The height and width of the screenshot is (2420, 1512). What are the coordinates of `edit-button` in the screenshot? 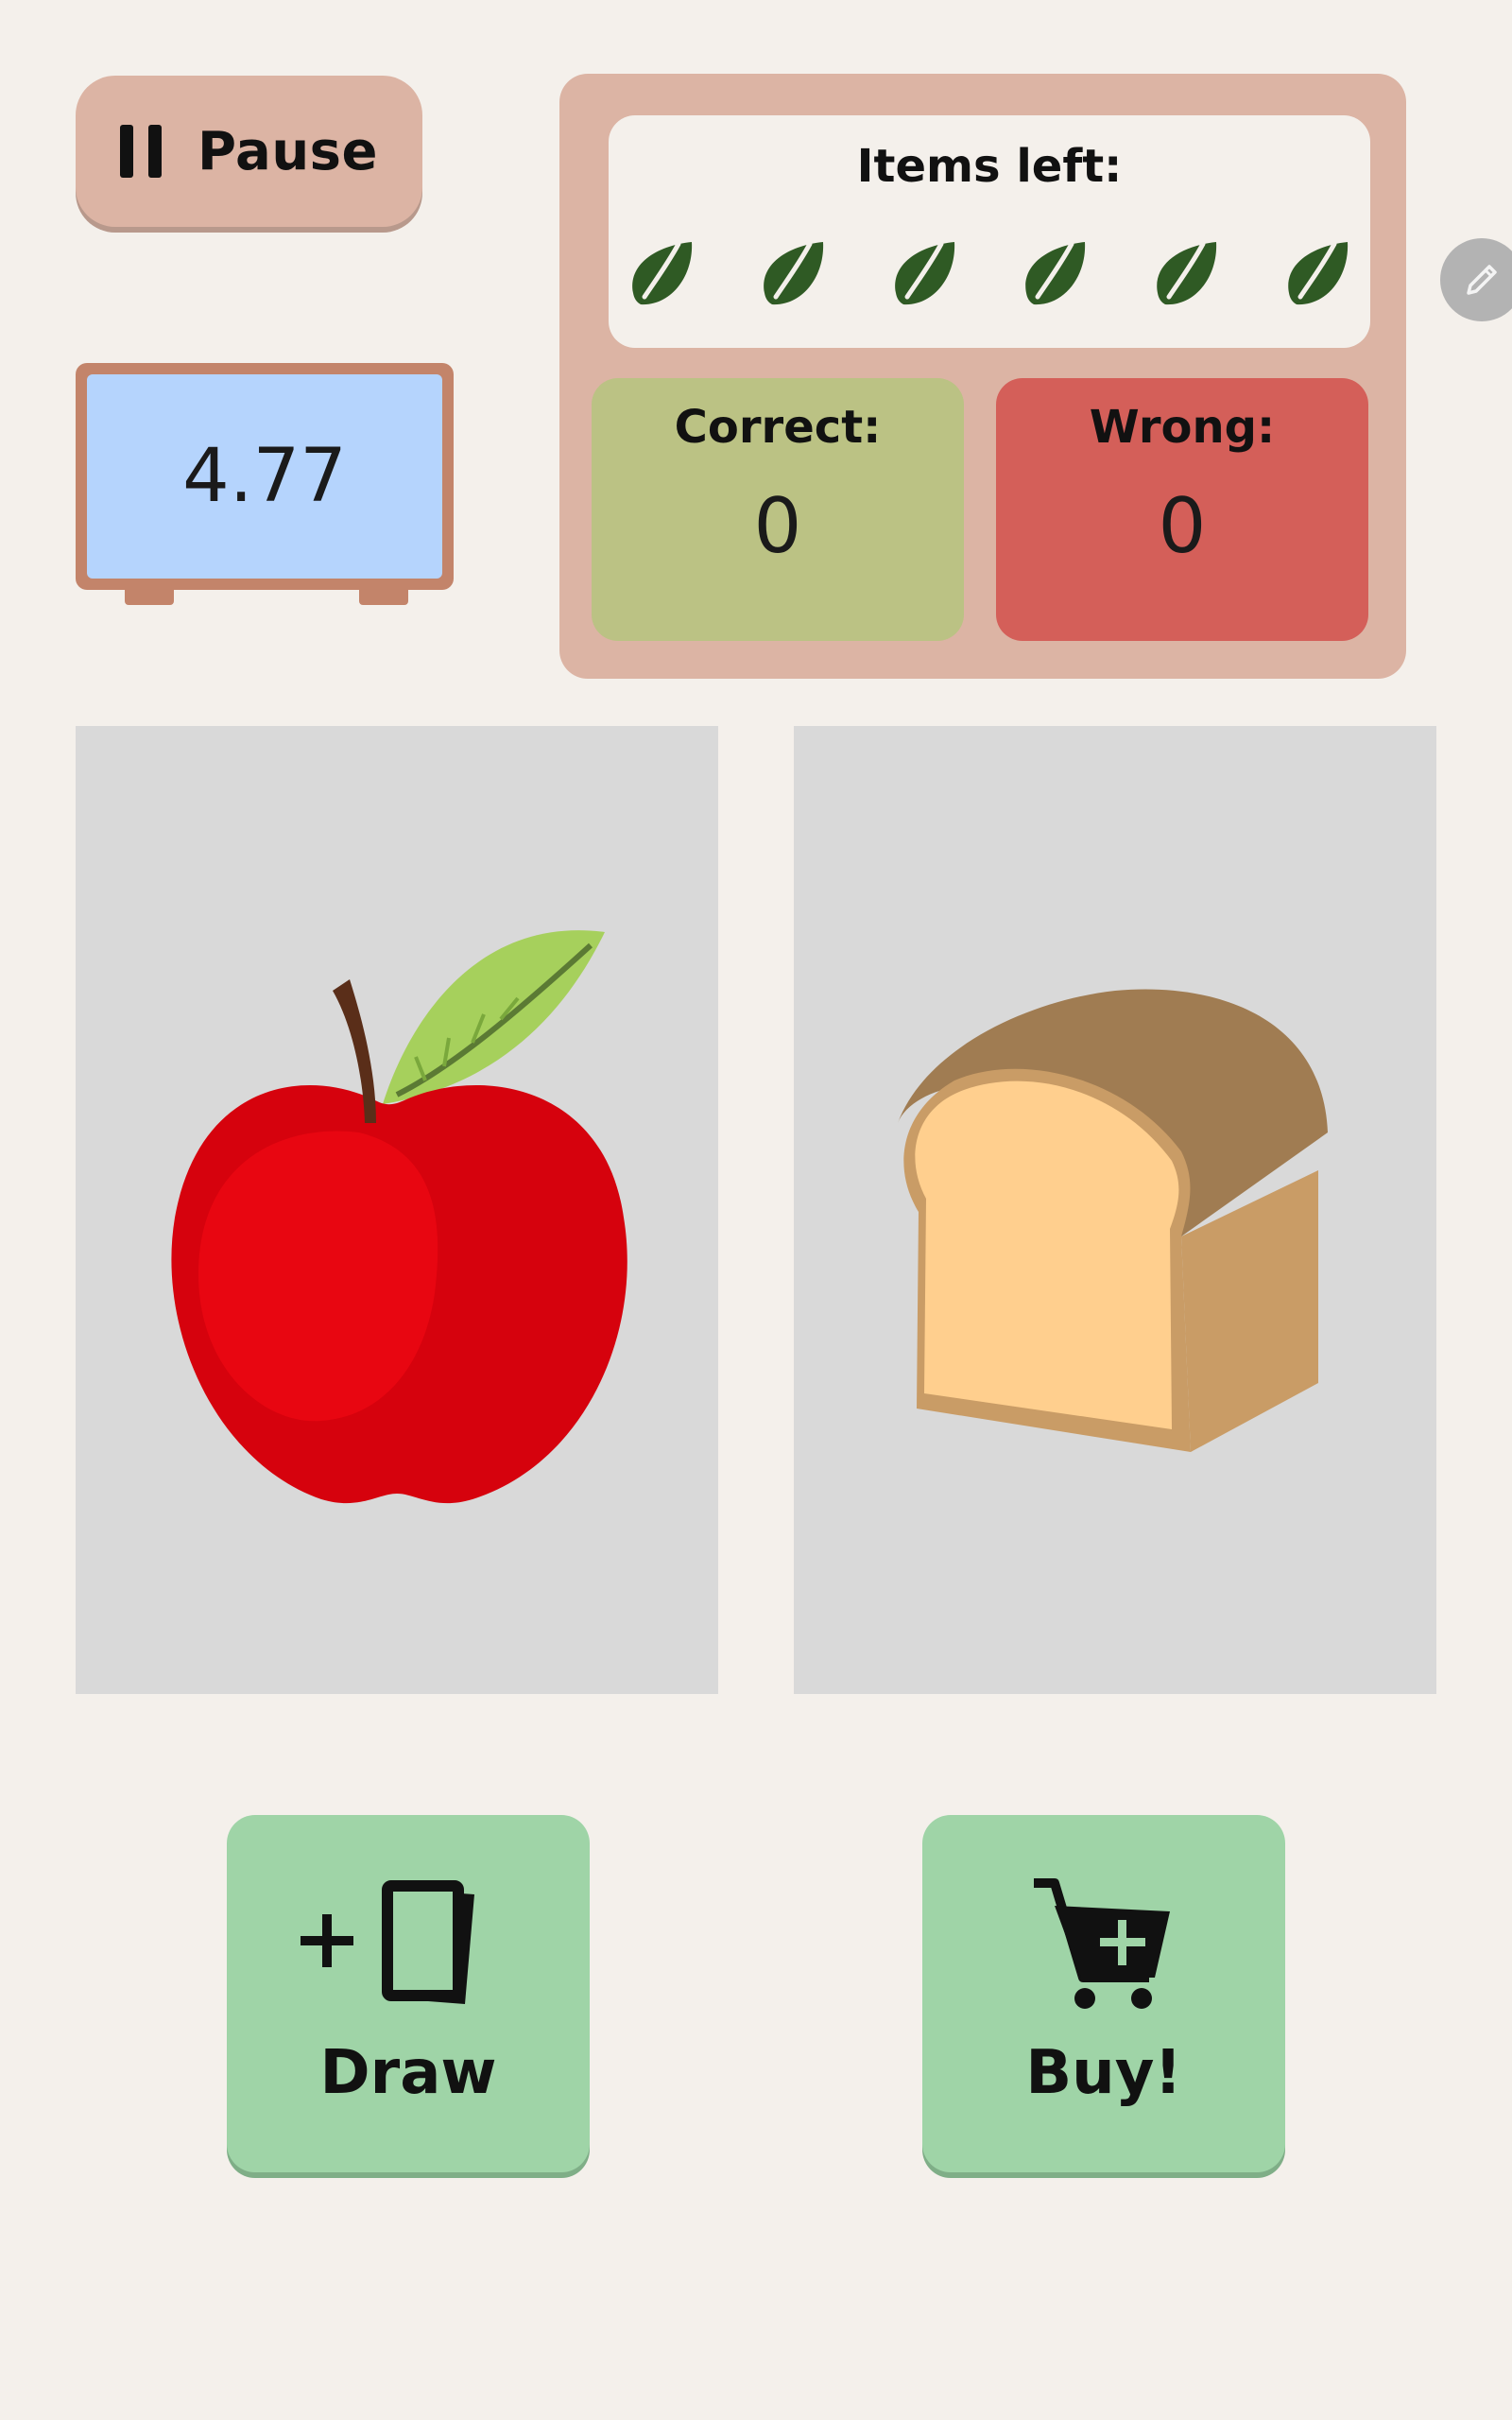 It's located at (1476, 279).